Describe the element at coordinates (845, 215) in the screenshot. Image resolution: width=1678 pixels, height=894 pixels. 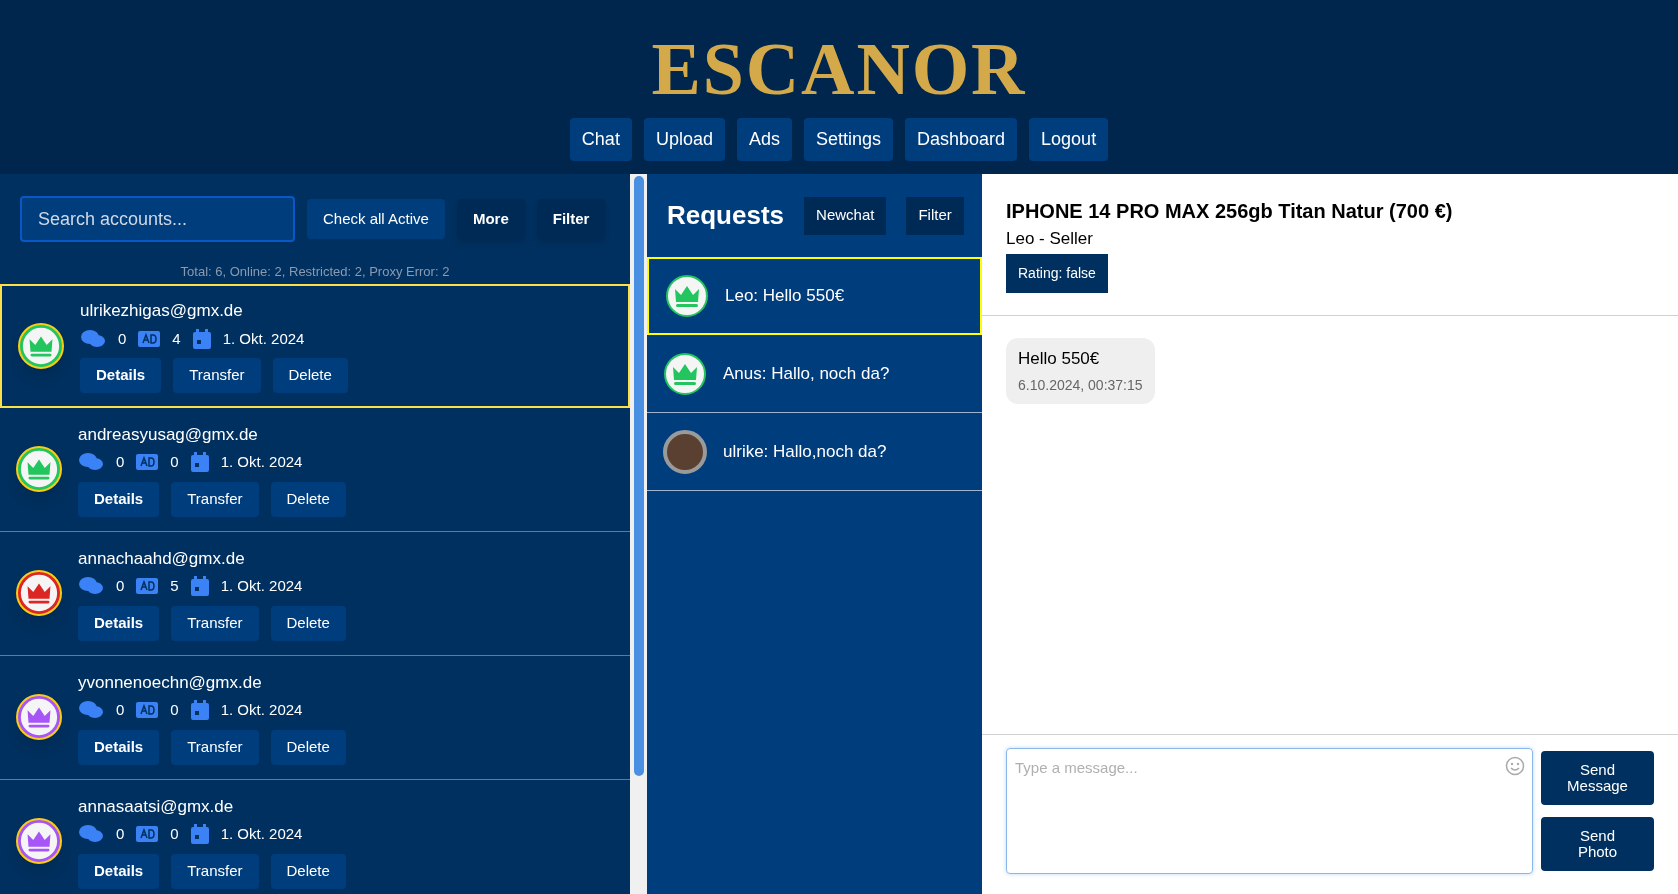
I see `newchat-button: Newchat` at that location.